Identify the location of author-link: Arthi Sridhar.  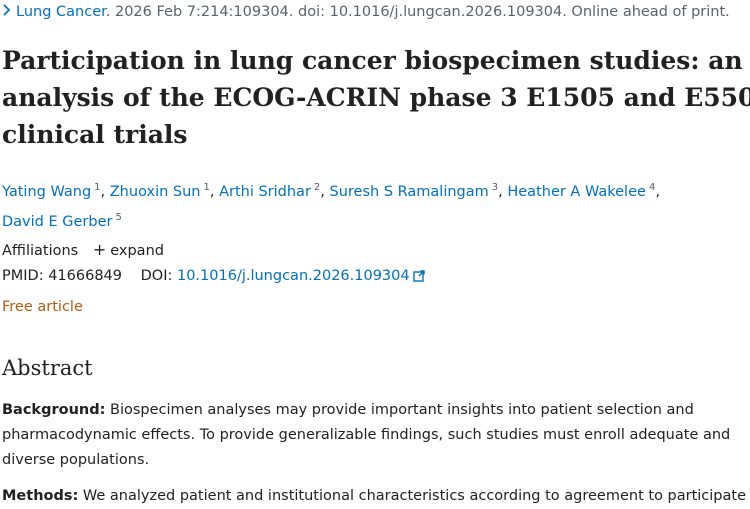
(265, 192).